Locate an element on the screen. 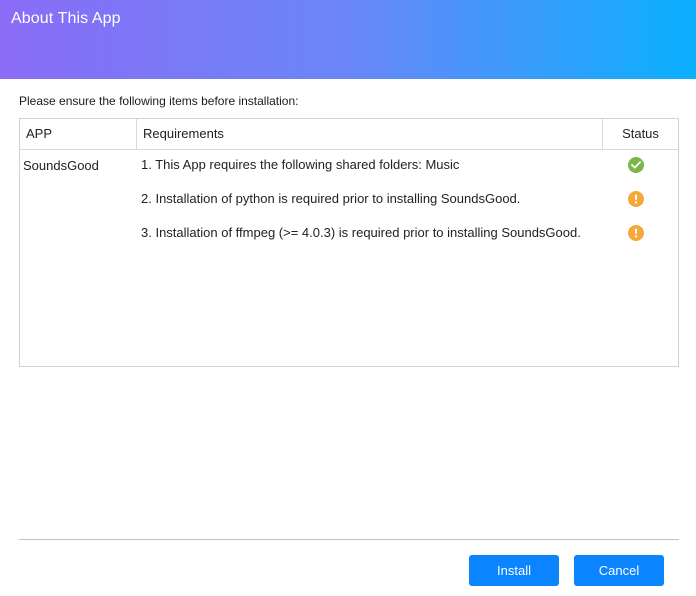 This screenshot has width=696, height=596. check-circle-icon is located at coordinates (636, 165).